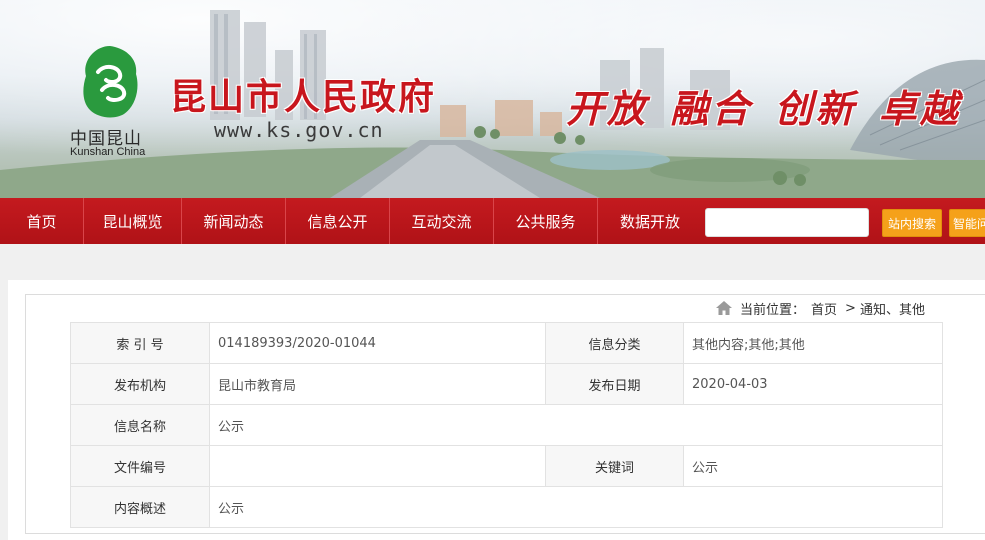 This screenshot has width=985, height=540. Describe the element at coordinates (614, 384) in the screenshot. I see `date-label: 发布日期` at that location.